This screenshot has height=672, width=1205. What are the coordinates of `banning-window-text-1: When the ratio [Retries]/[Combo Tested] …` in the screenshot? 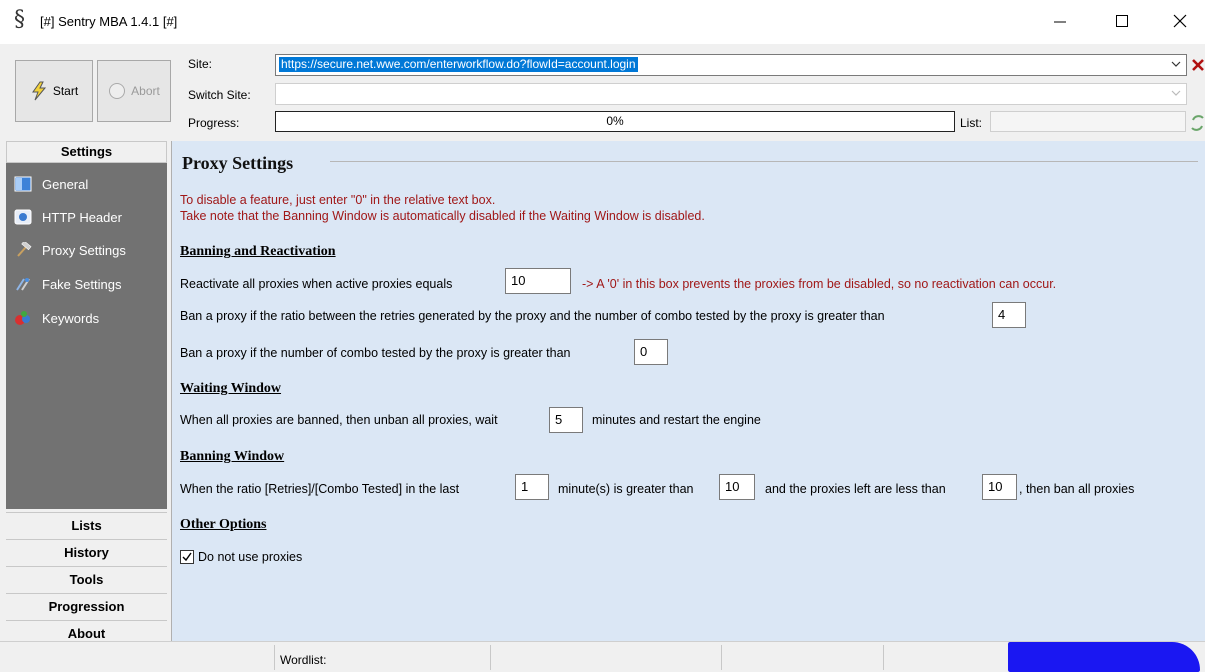 It's located at (320, 489).